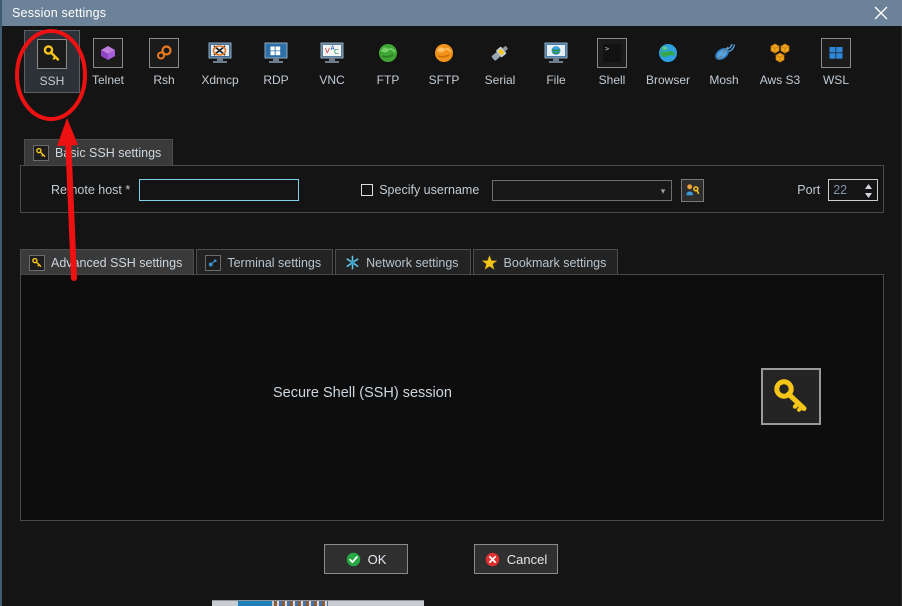 The height and width of the screenshot is (606, 902). I want to click on session-type-label: Xdmcp, so click(220, 80).